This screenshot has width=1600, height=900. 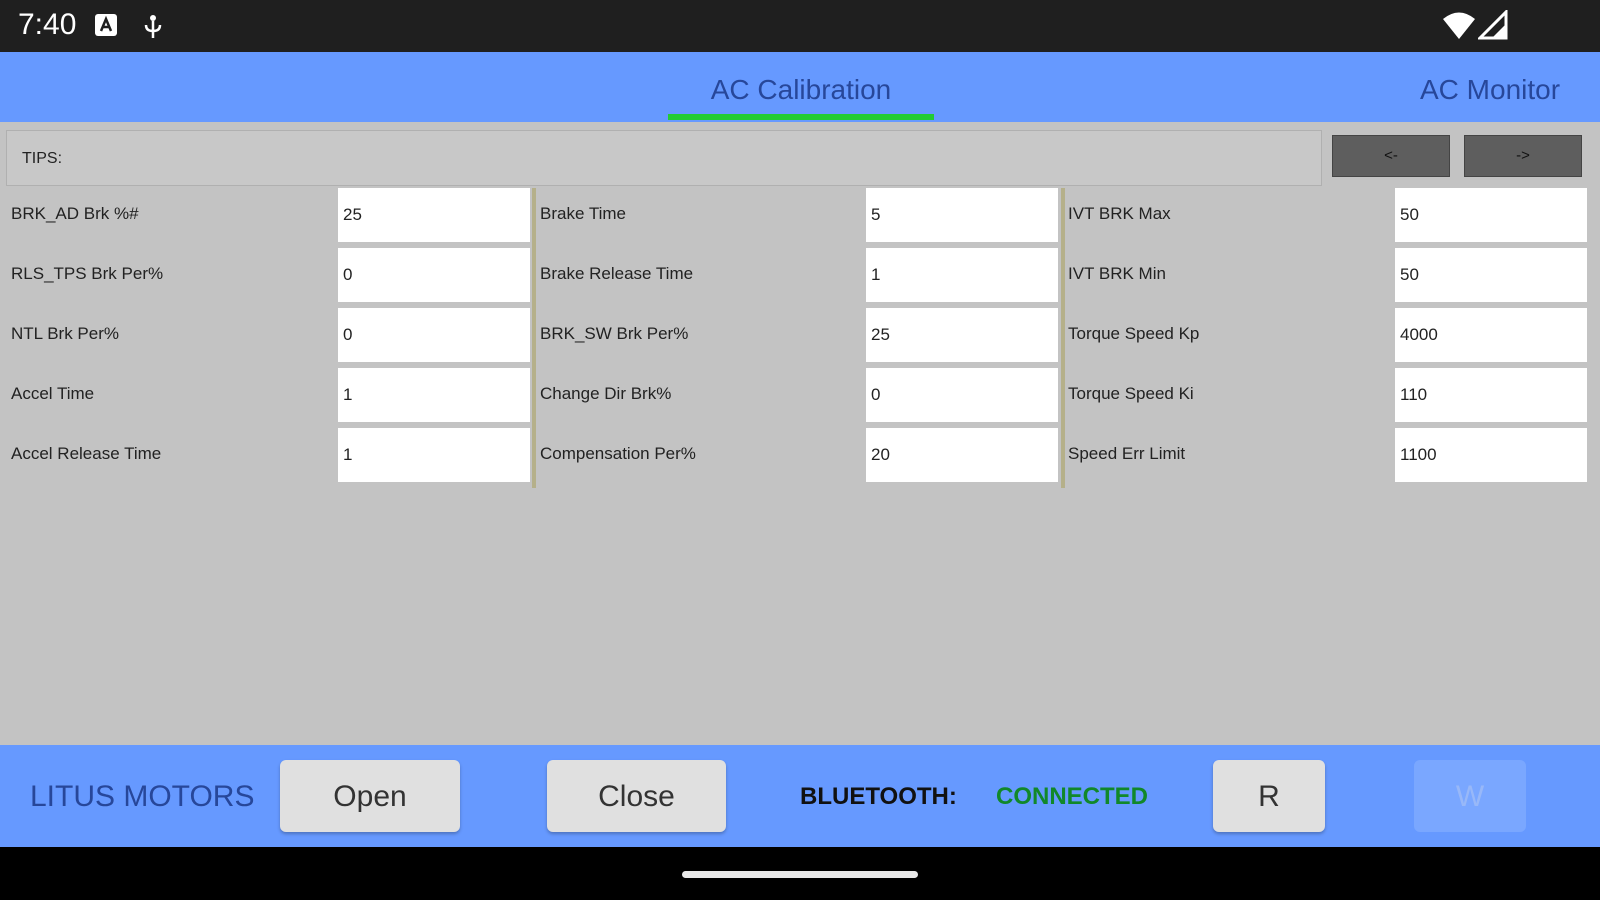 What do you see at coordinates (1491, 455) in the screenshot?
I see `speed-err-limit-input` at bounding box center [1491, 455].